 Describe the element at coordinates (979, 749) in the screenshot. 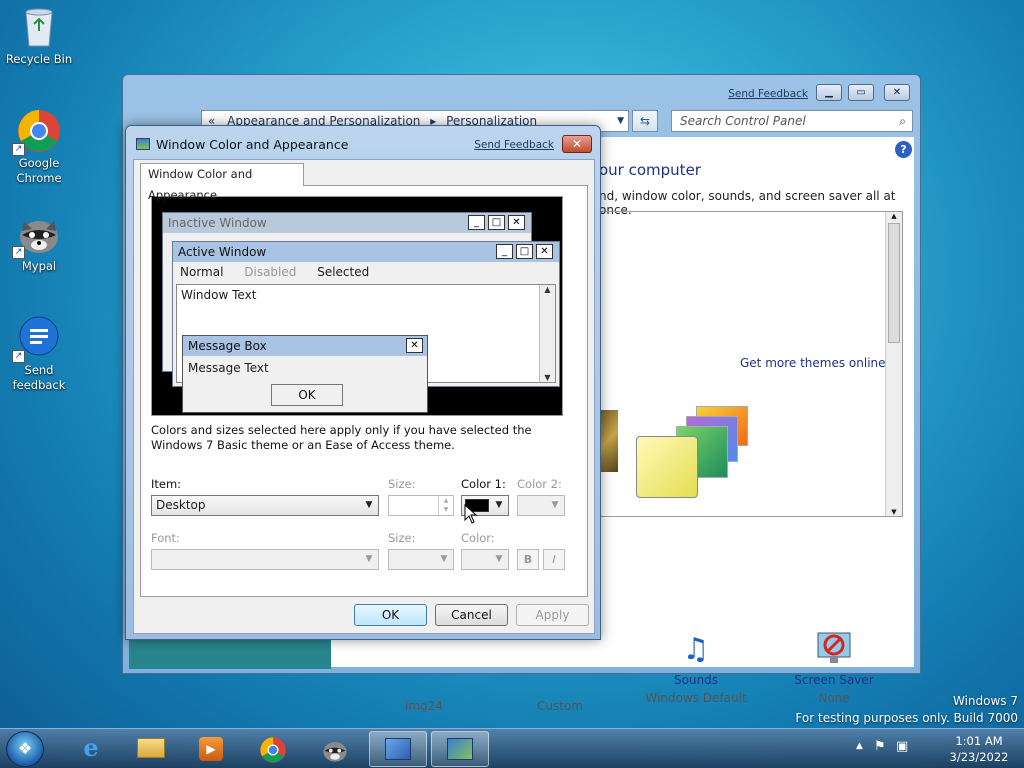

I see `tray-clock: 1:01 AM 3/23/2022` at that location.